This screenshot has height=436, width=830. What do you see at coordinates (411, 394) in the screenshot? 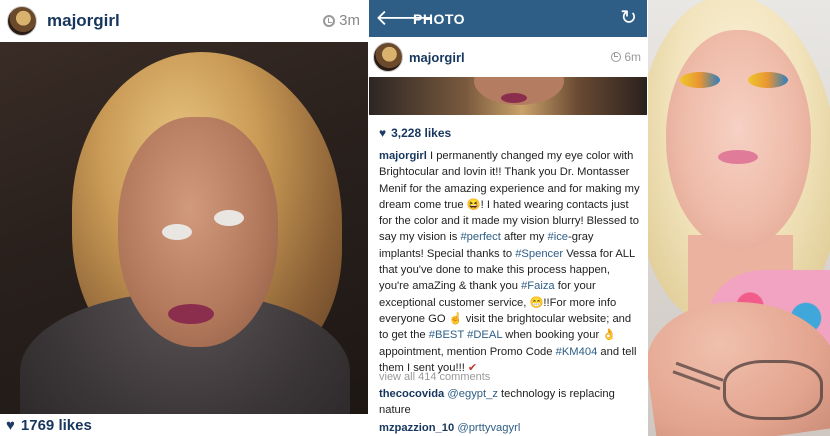
I see `comment-username: thecocovida` at bounding box center [411, 394].